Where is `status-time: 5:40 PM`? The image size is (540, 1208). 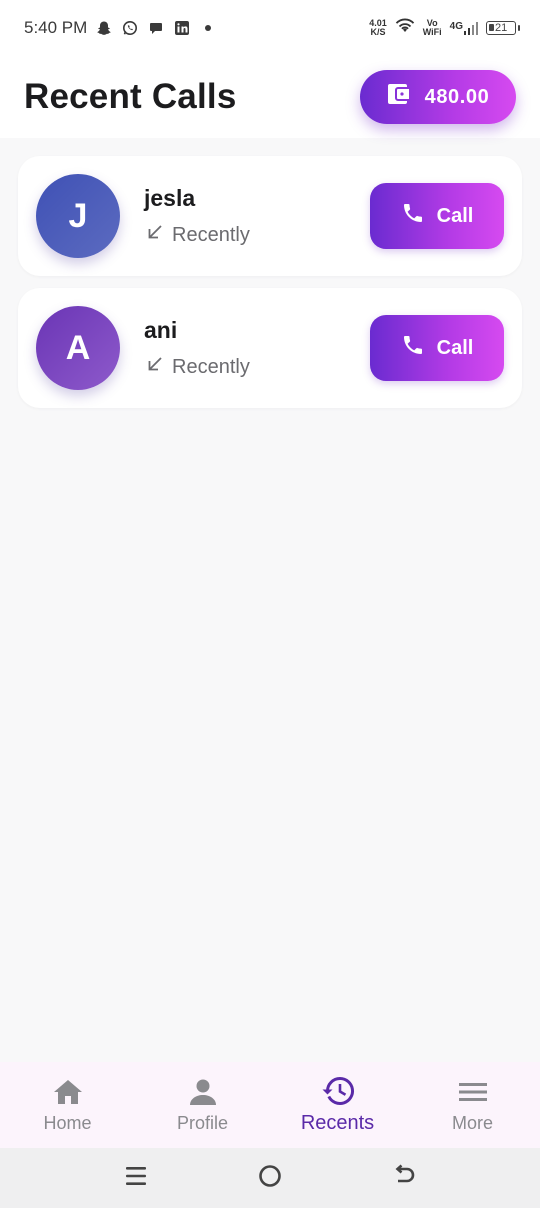 status-time: 5:40 PM is located at coordinates (56, 27).